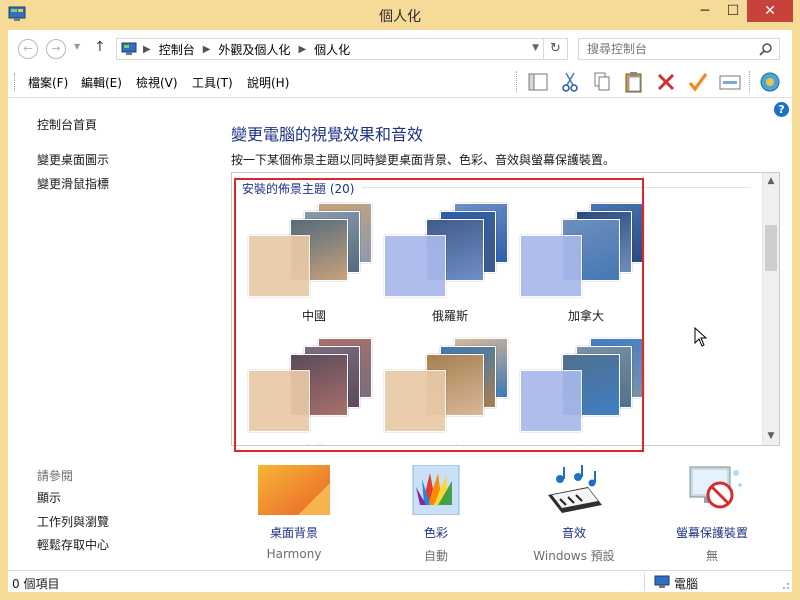 Image resolution: width=800 pixels, height=600 pixels. What do you see at coordinates (56, 49) in the screenshot?
I see `forward-button: →` at bounding box center [56, 49].